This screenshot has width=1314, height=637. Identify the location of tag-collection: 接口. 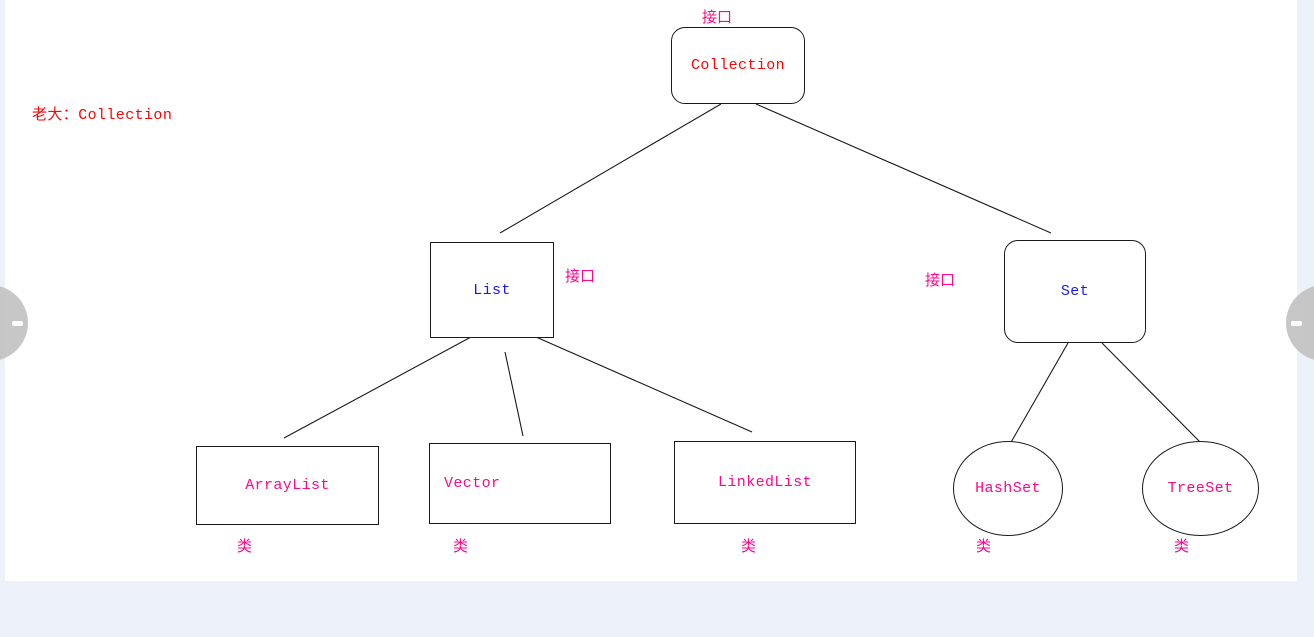
(717, 17).